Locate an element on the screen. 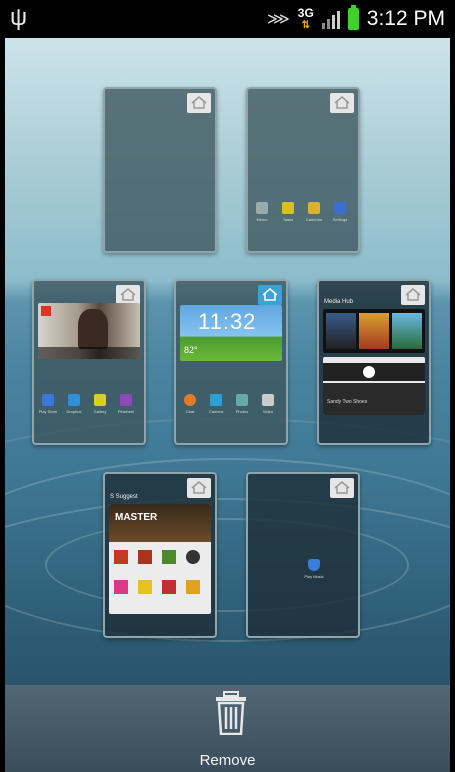 The height and width of the screenshot is (772, 455). gear-icon is located at coordinates (340, 208).